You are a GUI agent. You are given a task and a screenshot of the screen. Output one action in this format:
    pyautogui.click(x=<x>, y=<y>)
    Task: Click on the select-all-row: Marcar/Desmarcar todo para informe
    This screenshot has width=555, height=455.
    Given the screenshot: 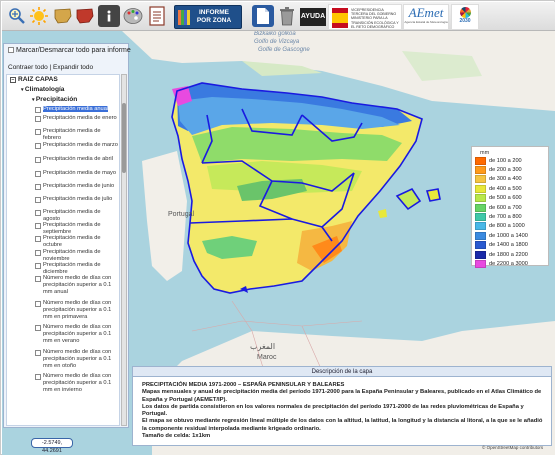 What is the action you would take?
    pyautogui.click(x=69, y=50)
    